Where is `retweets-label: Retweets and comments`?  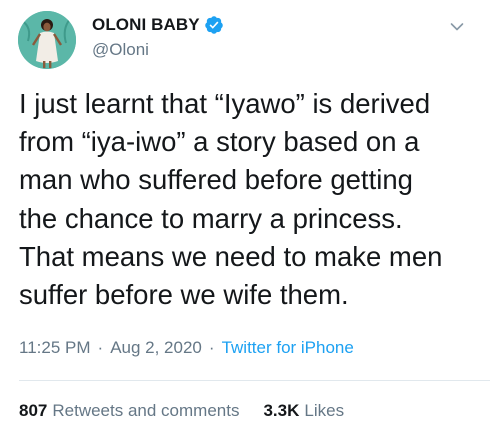 retweets-label: Retweets and comments is located at coordinates (146, 410).